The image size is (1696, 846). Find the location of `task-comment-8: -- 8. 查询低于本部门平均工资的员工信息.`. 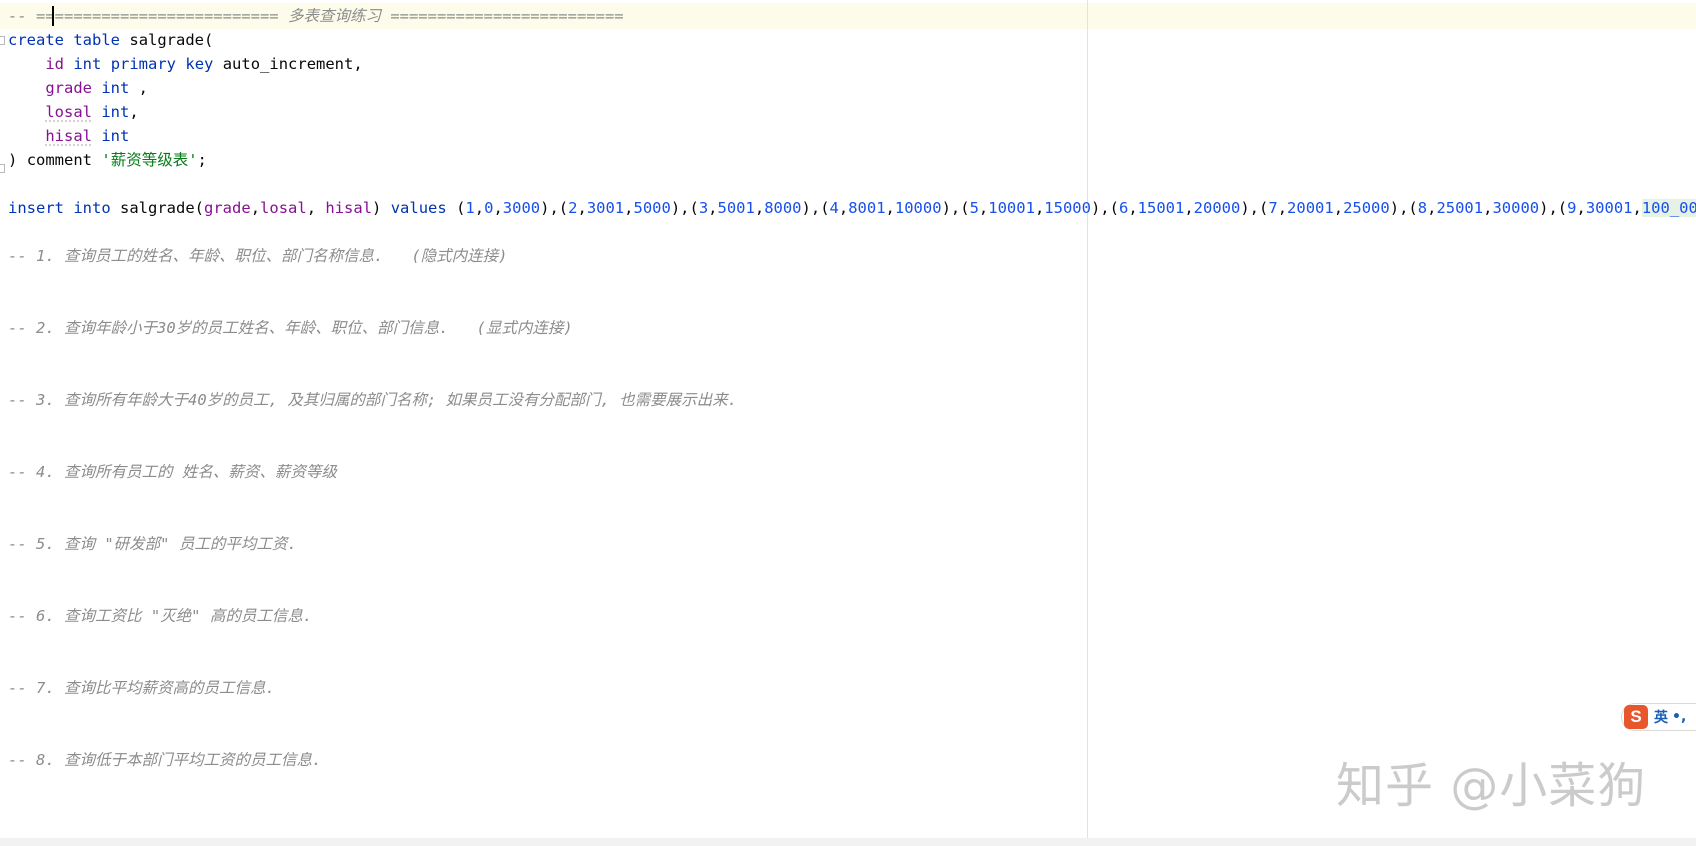

task-comment-8: -- 8. 查询低于本部门平均工资的员工信息. is located at coordinates (164, 760).